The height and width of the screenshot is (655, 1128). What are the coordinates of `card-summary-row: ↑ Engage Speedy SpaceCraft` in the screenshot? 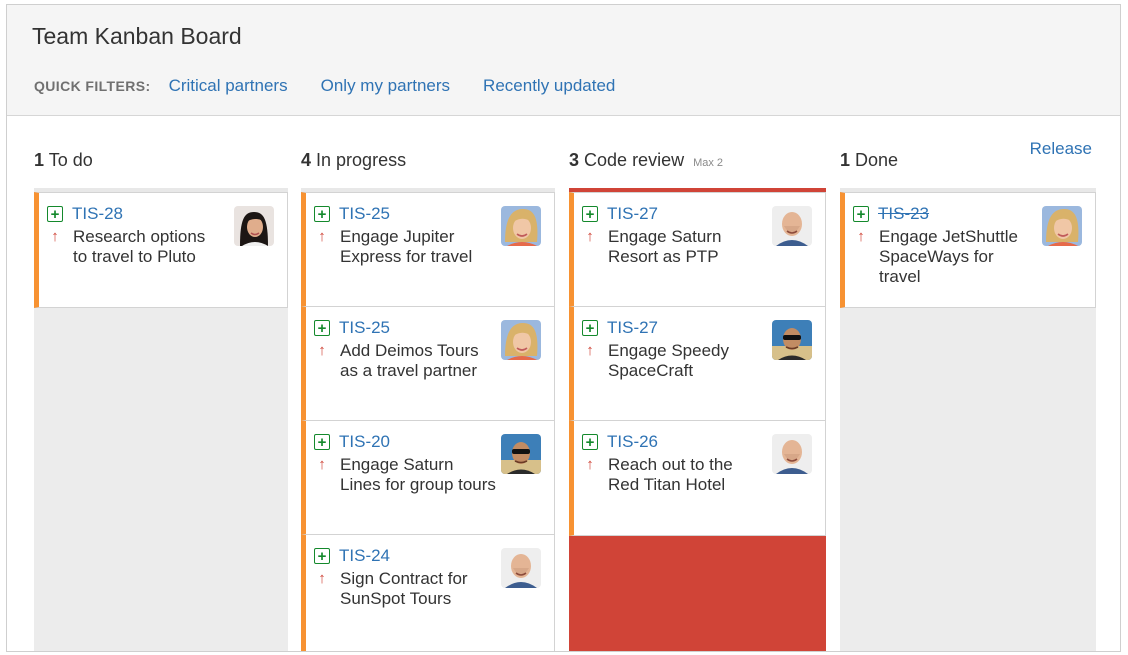 It's located at (677, 361).